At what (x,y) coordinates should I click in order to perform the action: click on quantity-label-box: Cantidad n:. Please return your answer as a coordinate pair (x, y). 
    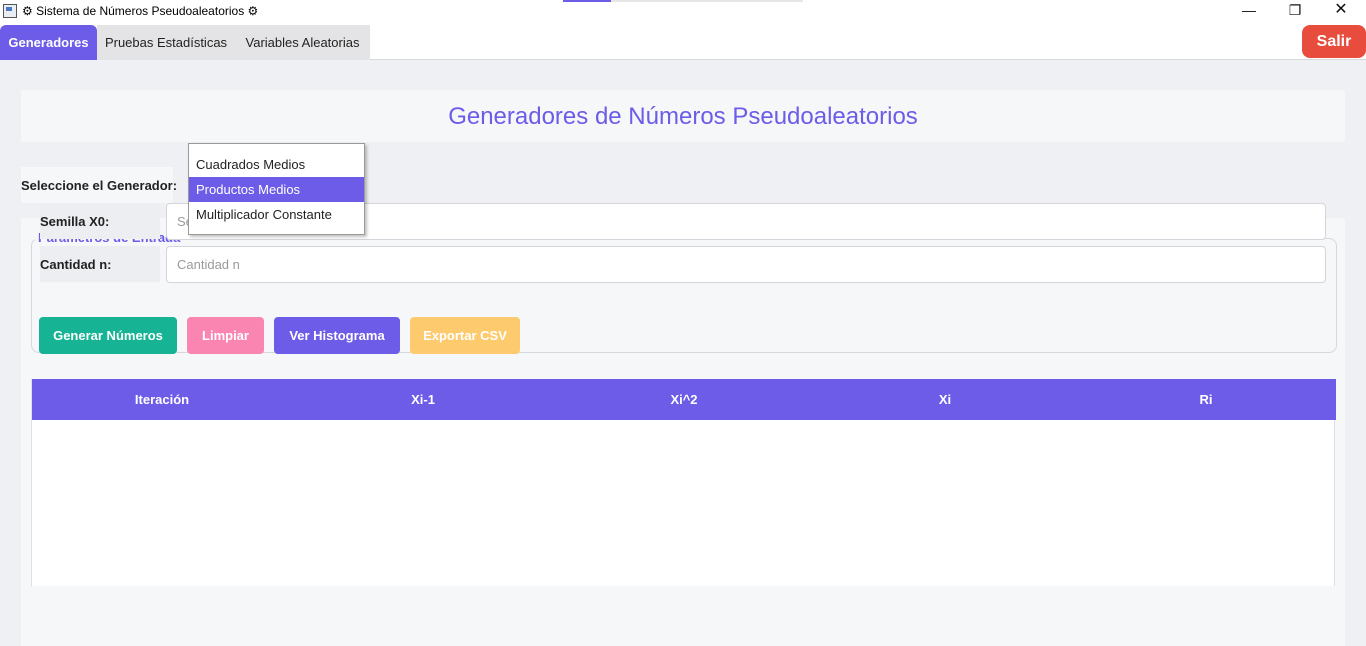
    Looking at the image, I should click on (100, 264).